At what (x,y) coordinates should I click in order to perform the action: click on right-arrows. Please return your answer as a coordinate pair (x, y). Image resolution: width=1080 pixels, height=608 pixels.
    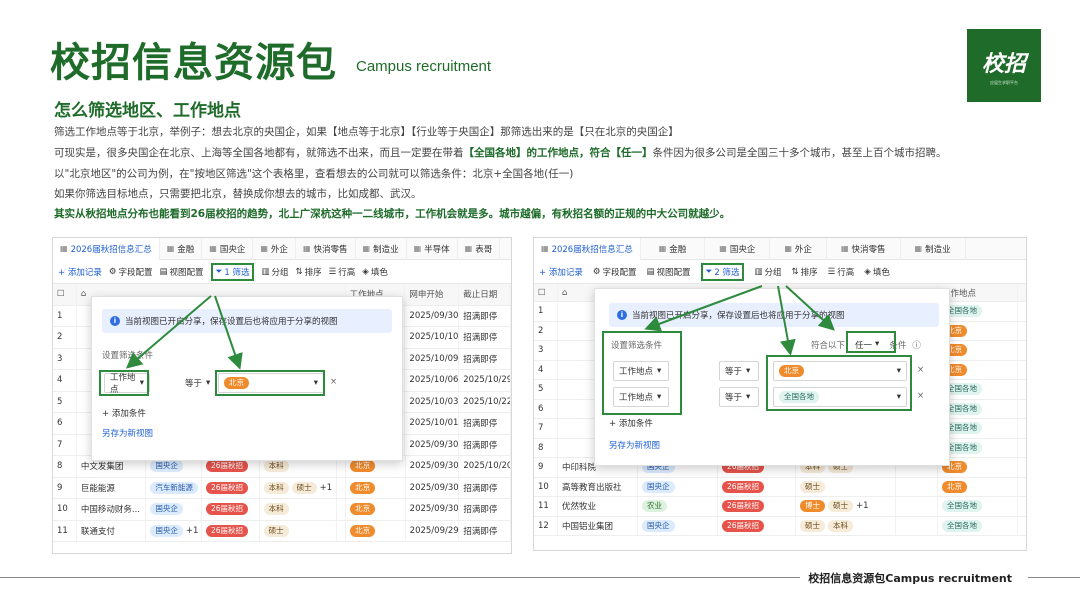
    Looking at the image, I should click on (739, 320).